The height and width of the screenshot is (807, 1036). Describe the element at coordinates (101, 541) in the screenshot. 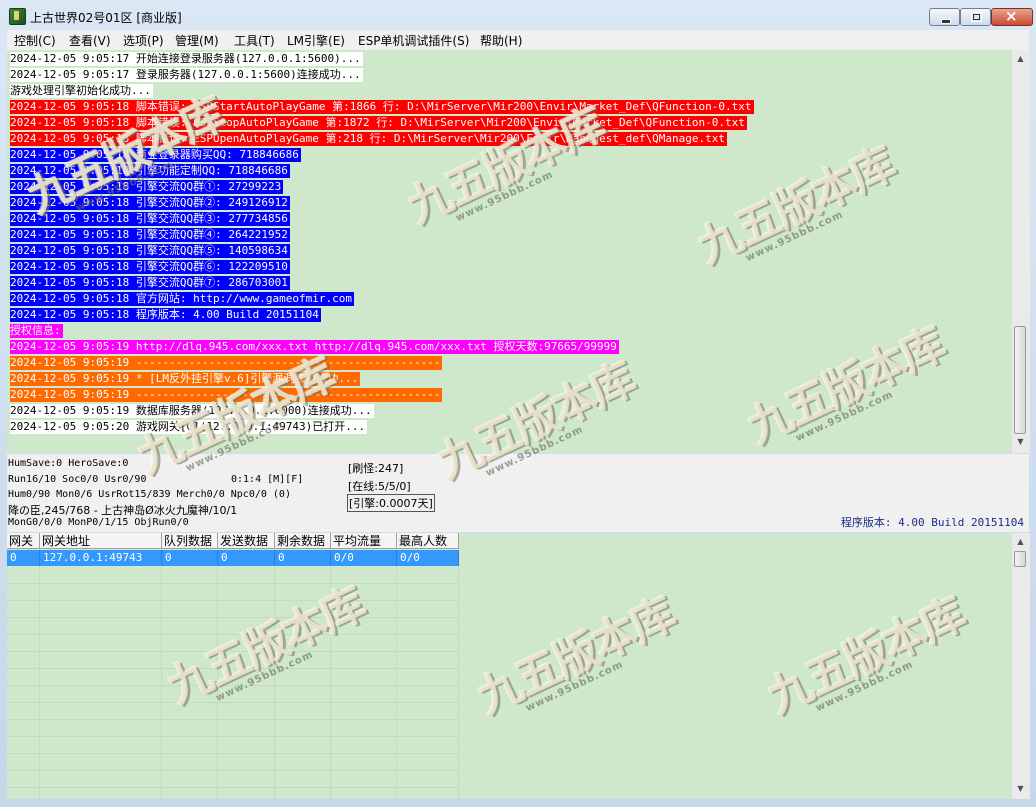

I see `col-header-gateway-address: 网关地址` at that location.